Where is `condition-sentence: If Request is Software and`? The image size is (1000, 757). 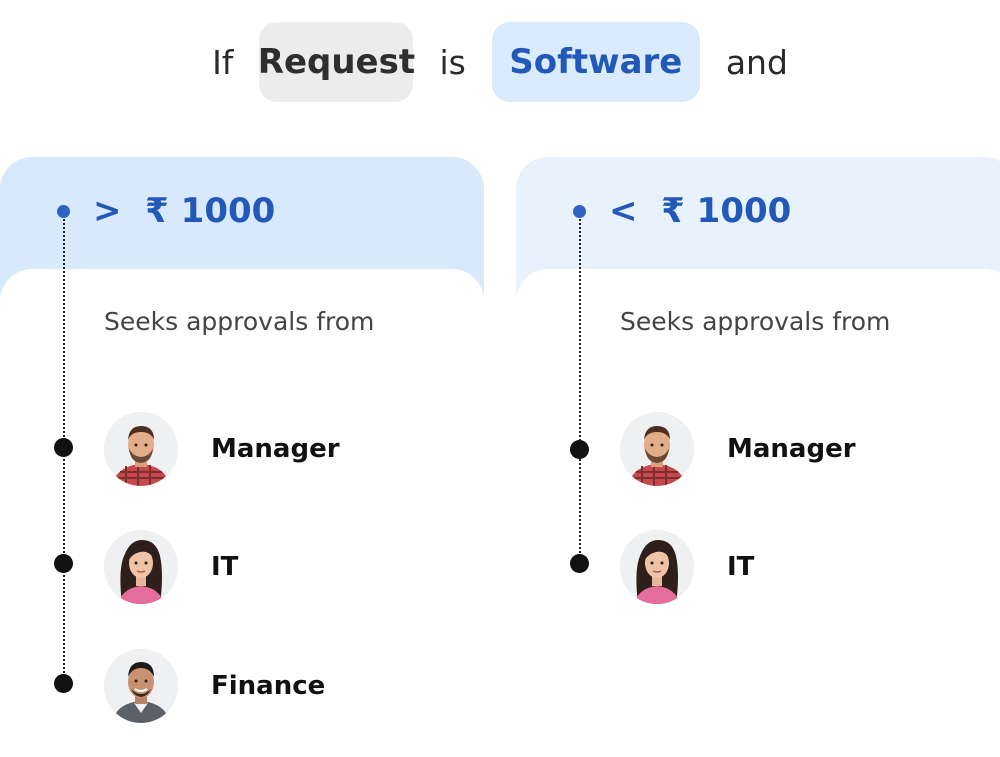 condition-sentence: If Request is Software and is located at coordinates (500, 62).